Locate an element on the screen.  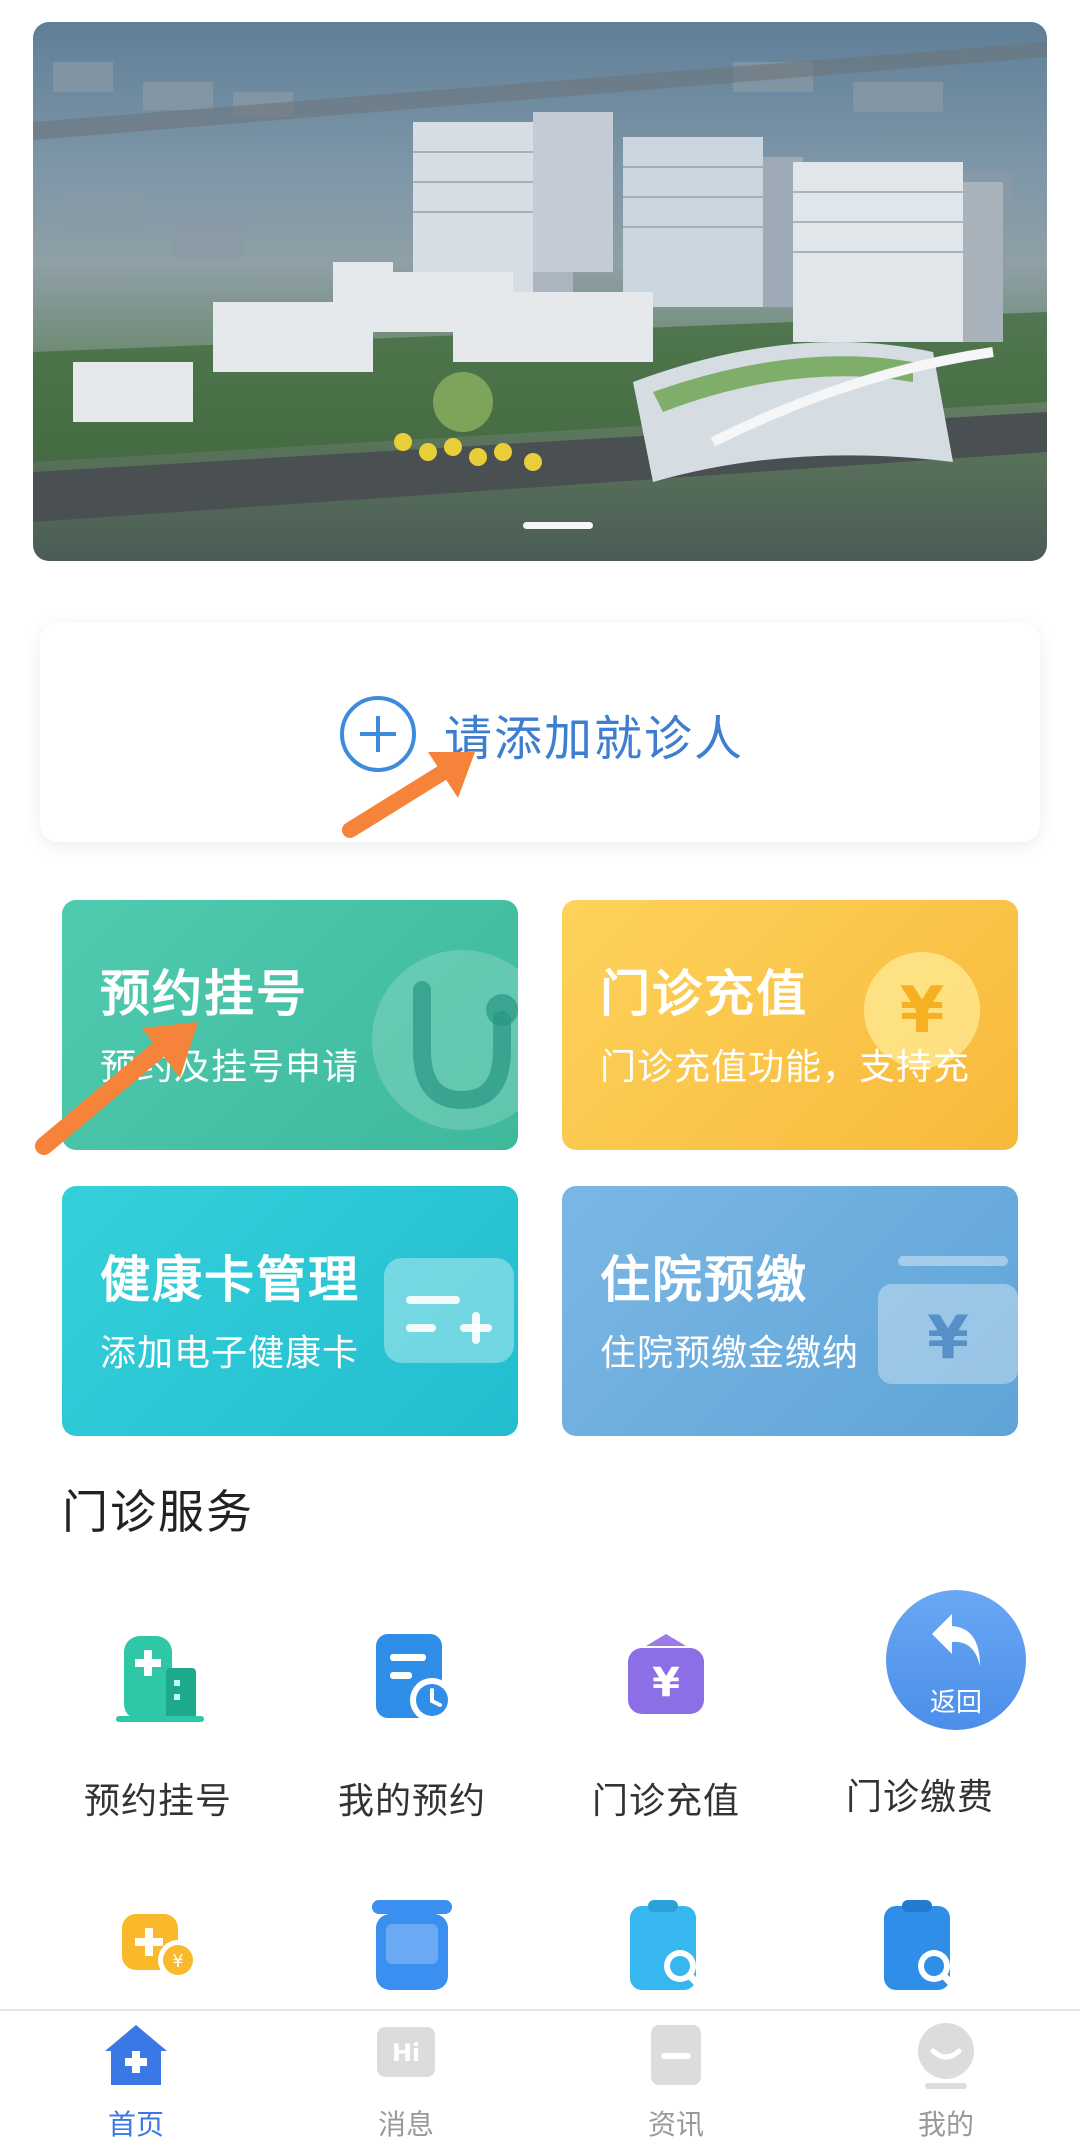
svg-text: Hi is located at coordinates (406, 2053).